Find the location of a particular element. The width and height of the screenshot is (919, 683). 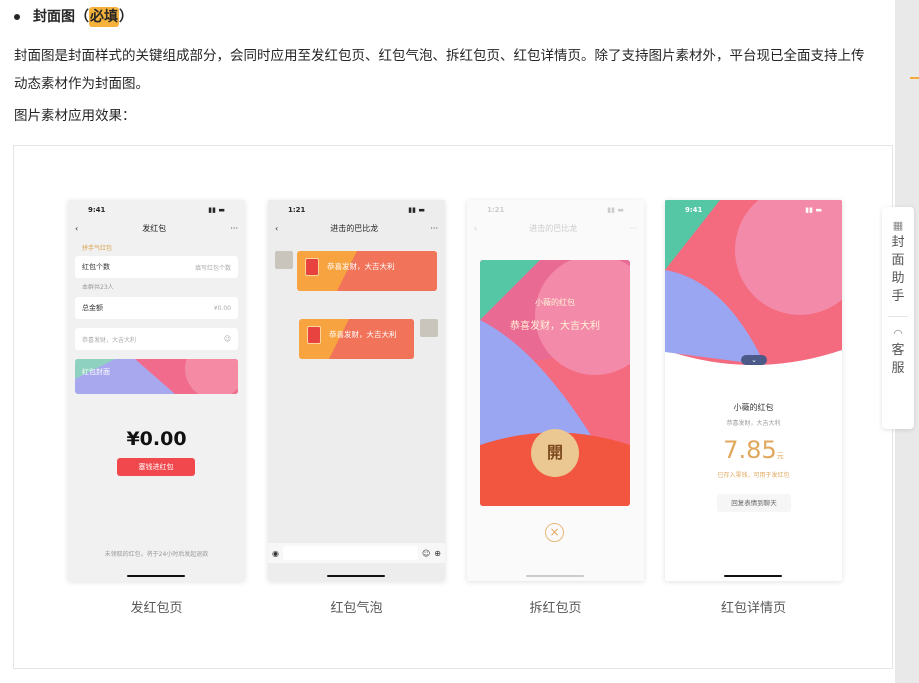

input-bar: ◉ ☺ ⊕ is located at coordinates (356, 553).